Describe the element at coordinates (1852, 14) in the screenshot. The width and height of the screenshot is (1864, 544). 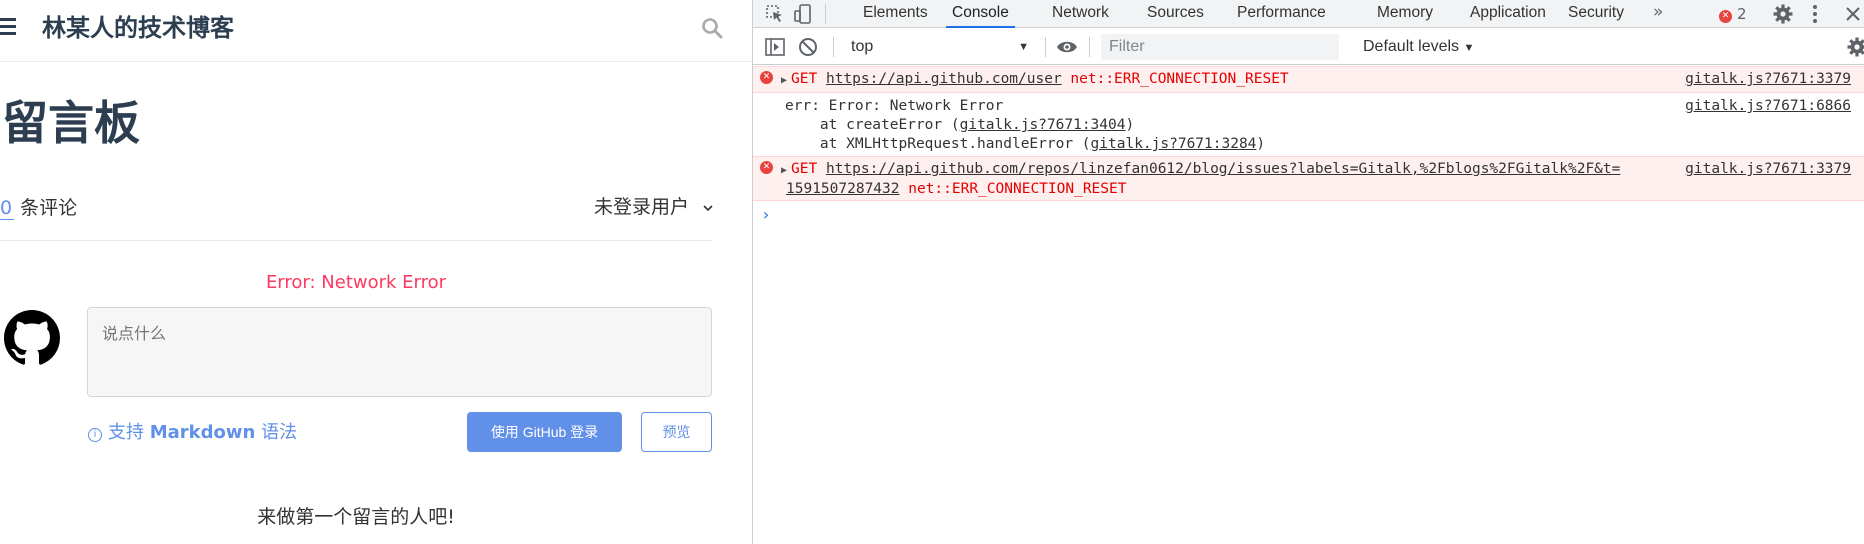
I see `close-icon` at that location.